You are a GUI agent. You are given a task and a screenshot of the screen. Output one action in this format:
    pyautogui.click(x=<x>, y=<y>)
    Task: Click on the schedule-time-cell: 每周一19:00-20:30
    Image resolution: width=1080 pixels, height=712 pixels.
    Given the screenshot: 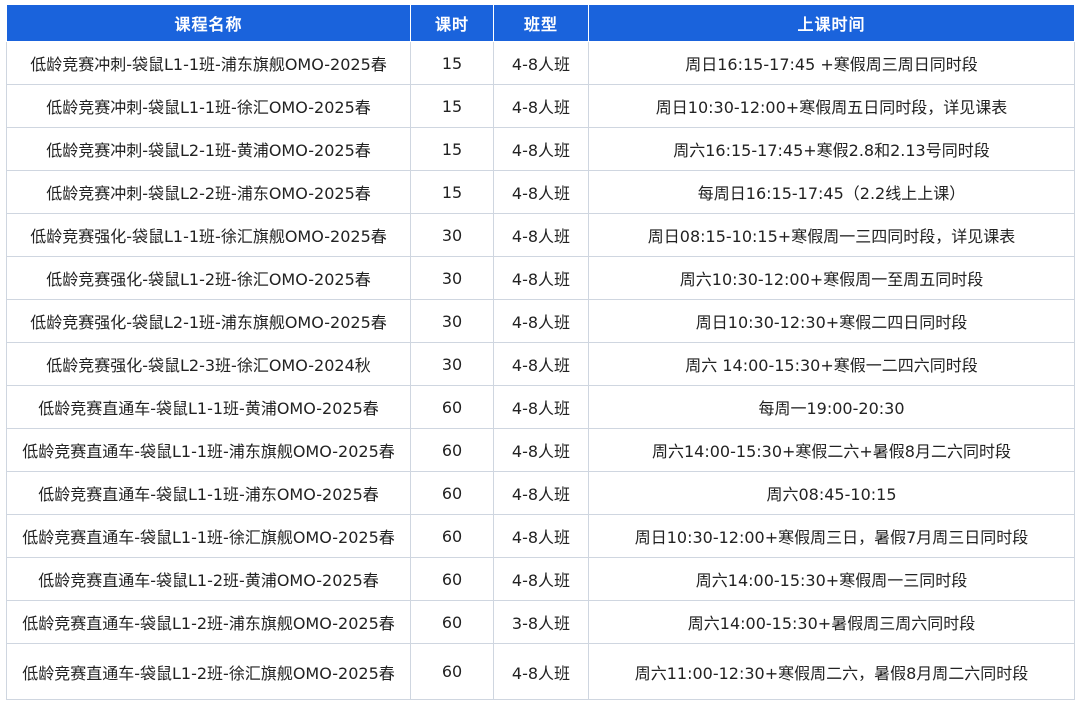 What is the action you would take?
    pyautogui.click(x=831, y=407)
    